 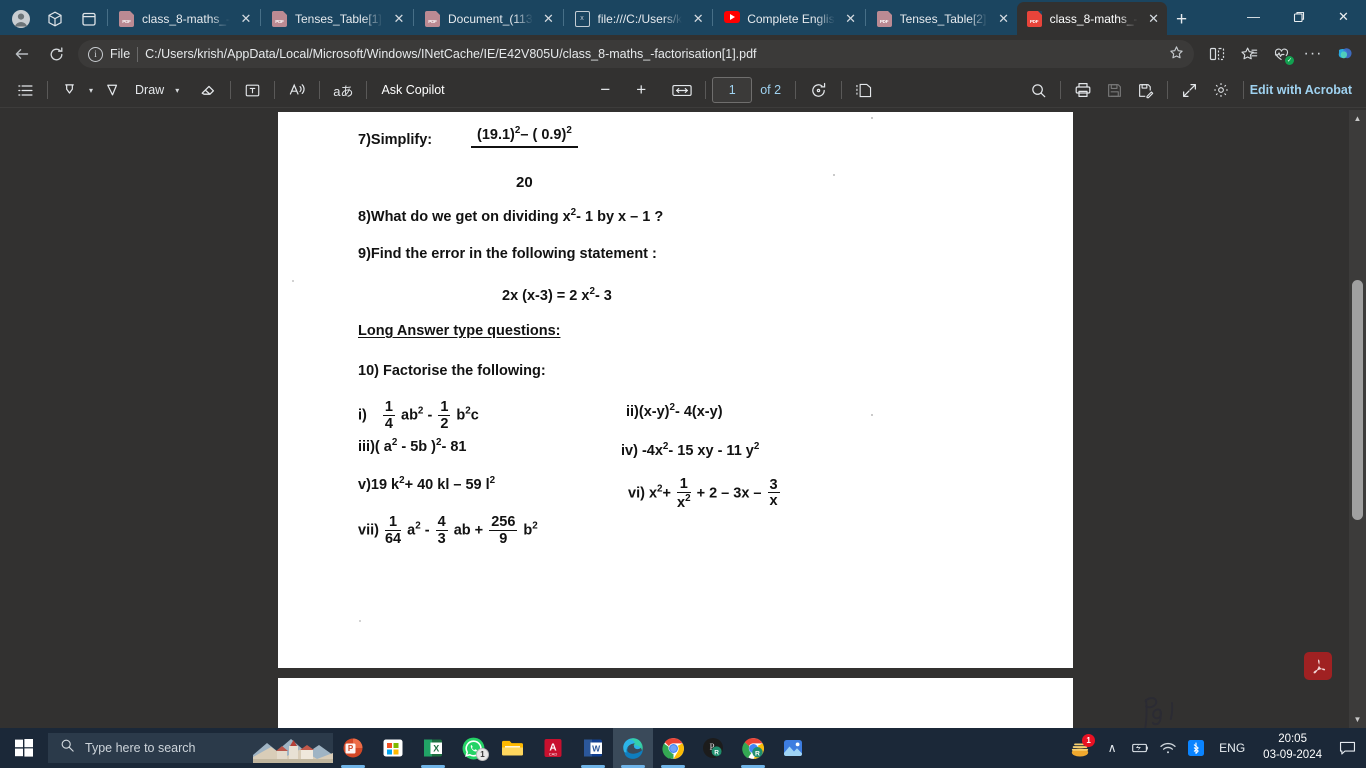 What do you see at coordinates (203, 90) in the screenshot?
I see `eraser-icon` at bounding box center [203, 90].